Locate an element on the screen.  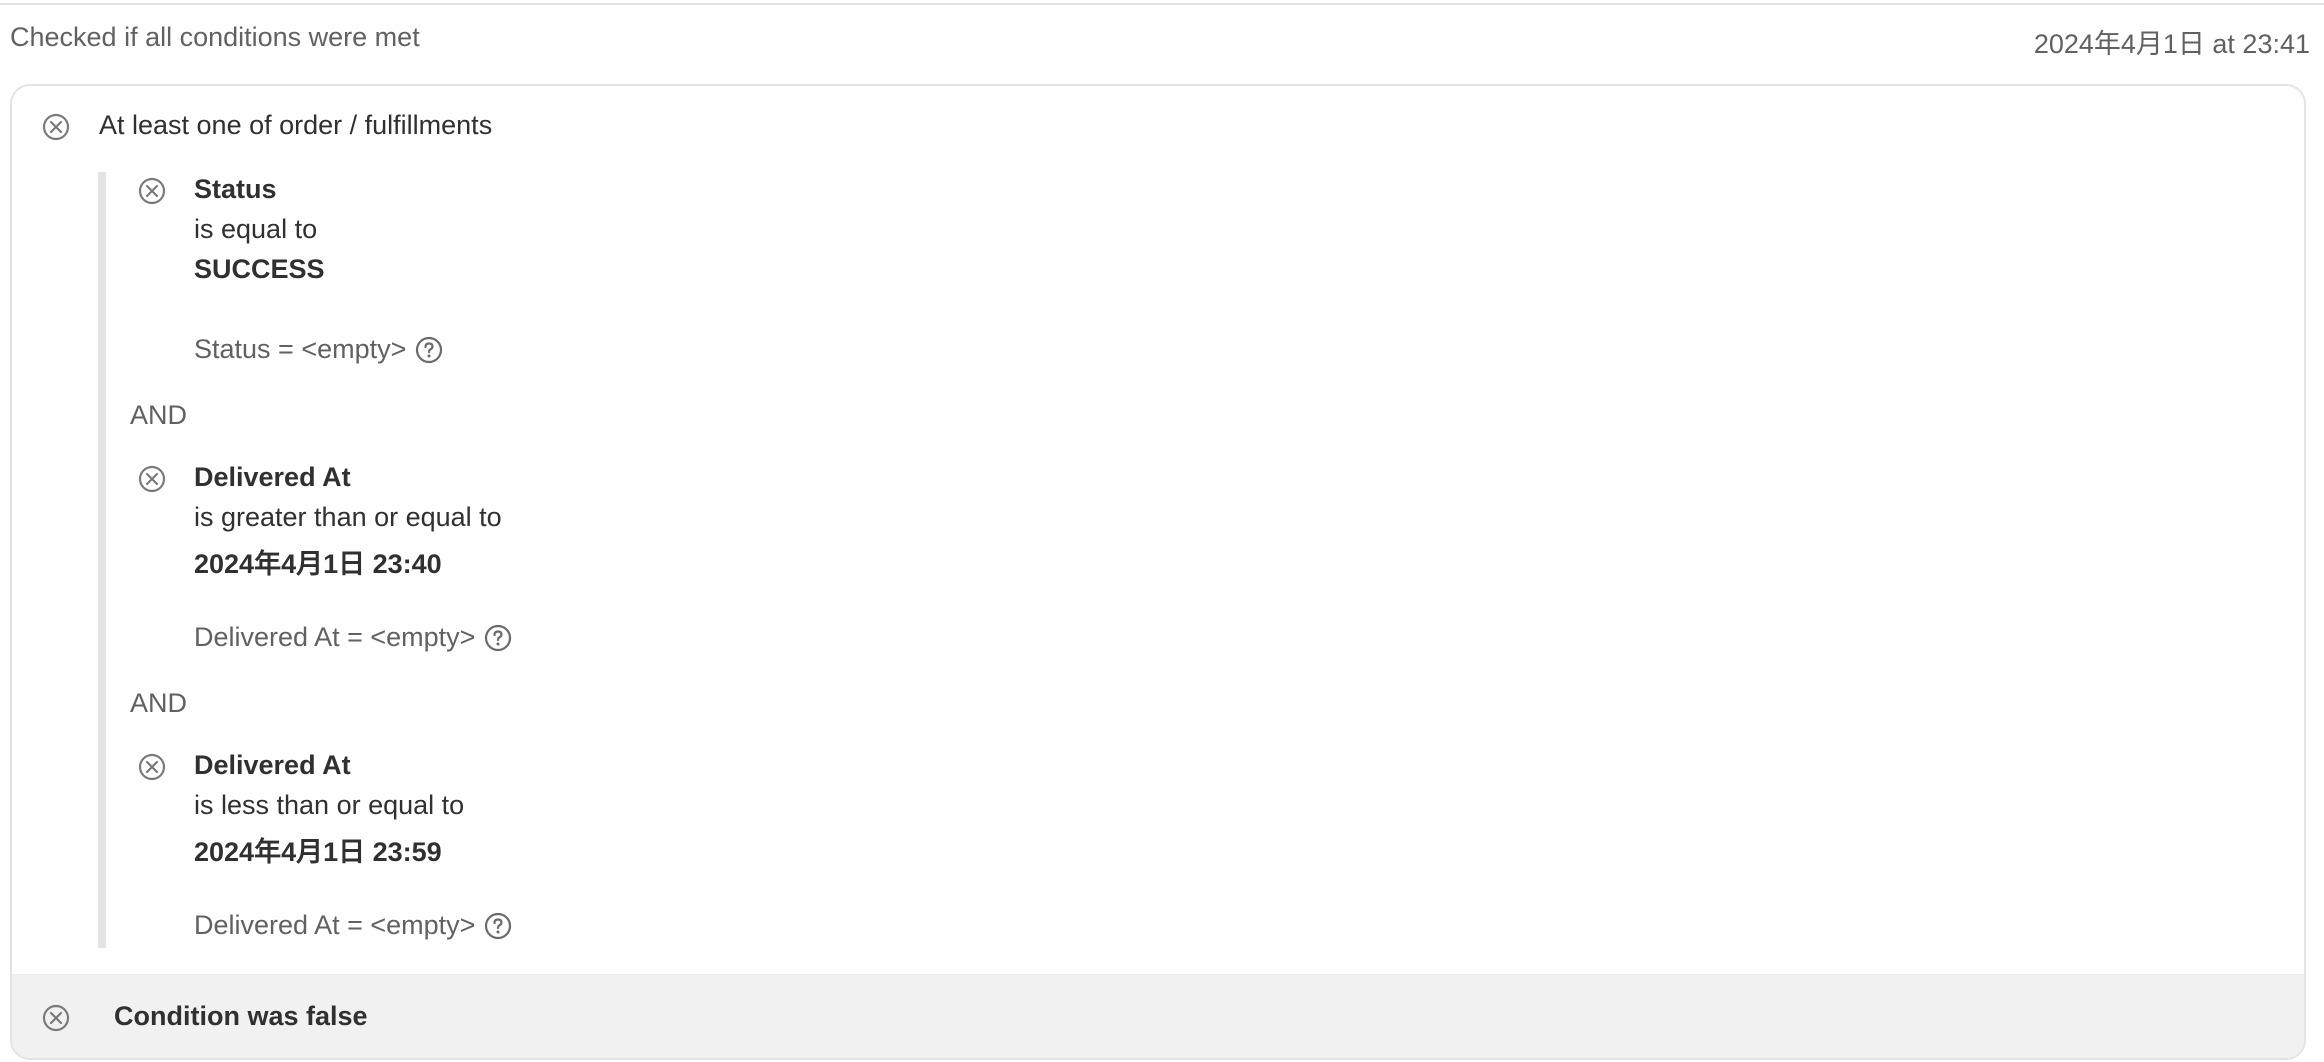
condition-operator: is less than or equal to is located at coordinates (329, 805).